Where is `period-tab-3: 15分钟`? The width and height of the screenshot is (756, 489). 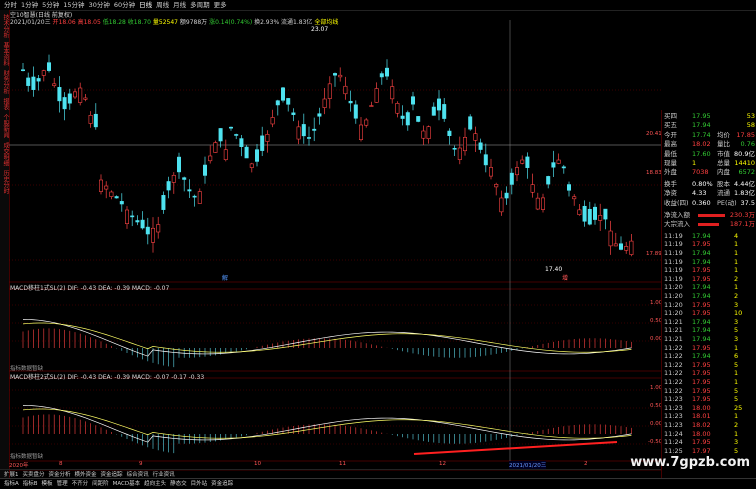 period-tab-3: 15分钟 is located at coordinates (73, 5).